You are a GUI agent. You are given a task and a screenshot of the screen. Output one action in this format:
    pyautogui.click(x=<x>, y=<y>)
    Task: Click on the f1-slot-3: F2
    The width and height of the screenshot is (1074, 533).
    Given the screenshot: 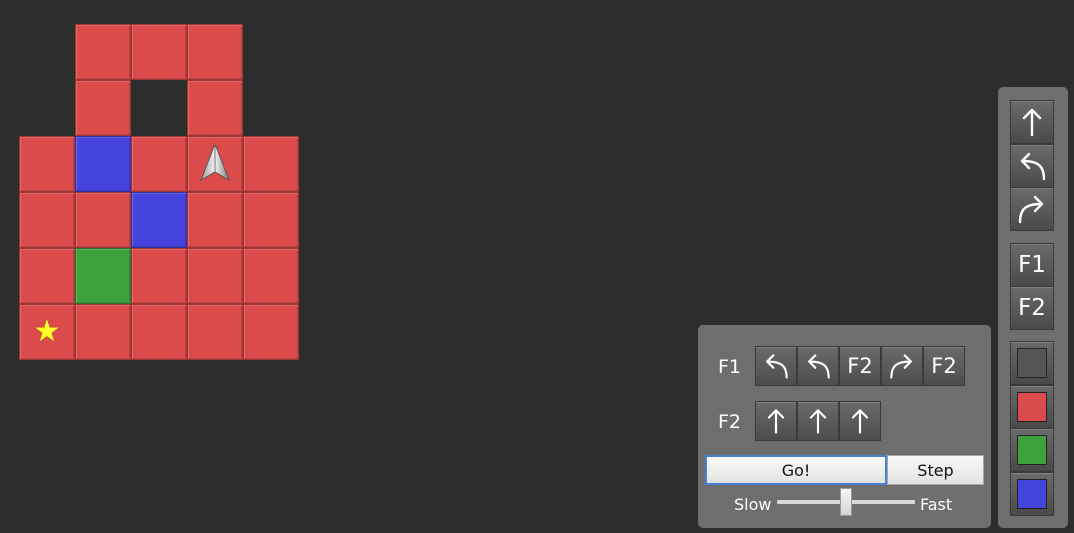 What is the action you would take?
    pyautogui.click(x=860, y=366)
    